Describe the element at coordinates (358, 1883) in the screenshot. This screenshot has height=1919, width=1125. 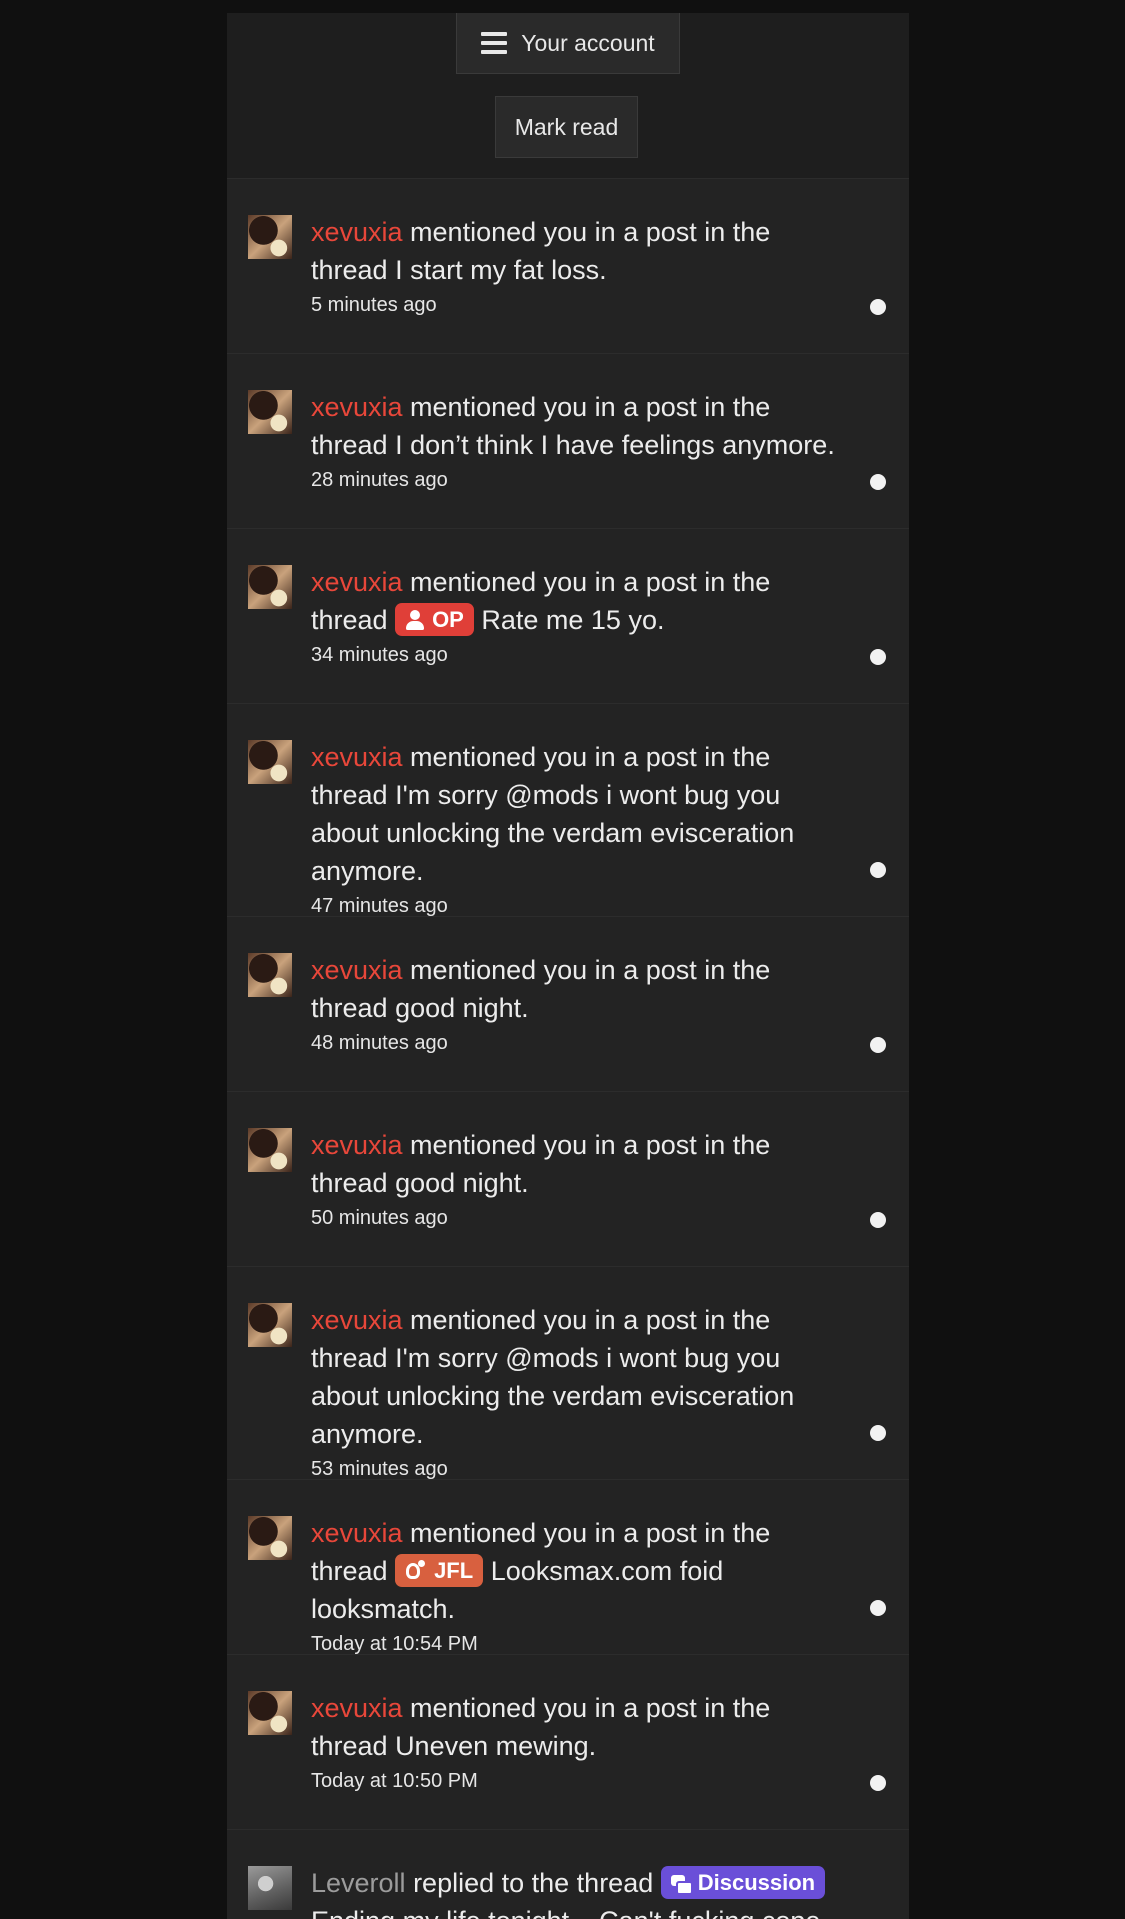
I see `alert-username: Leveroll` at that location.